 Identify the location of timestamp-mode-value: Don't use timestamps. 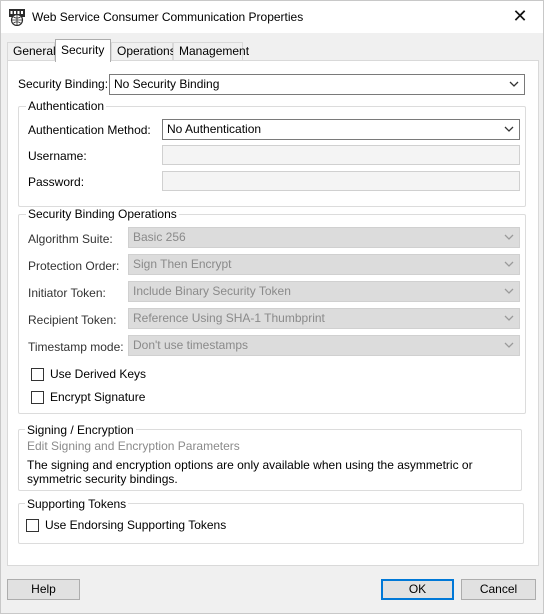
(191, 345).